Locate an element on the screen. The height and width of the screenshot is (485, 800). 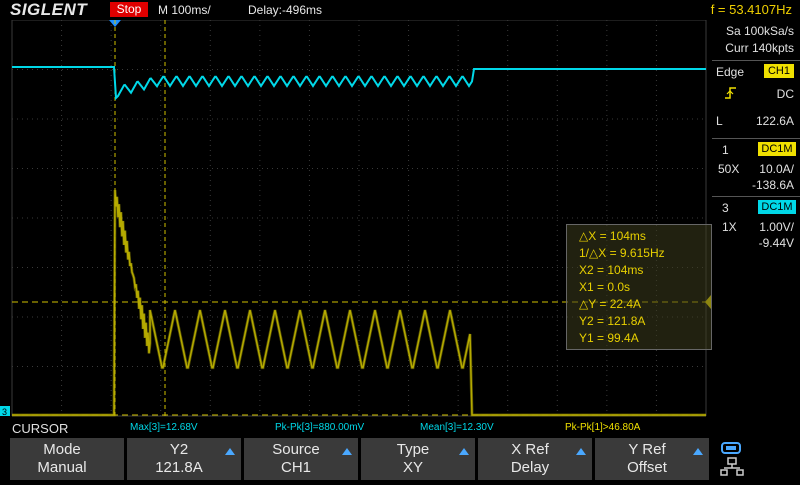
run-stop-indicator: Stop is located at coordinates (129, 9).